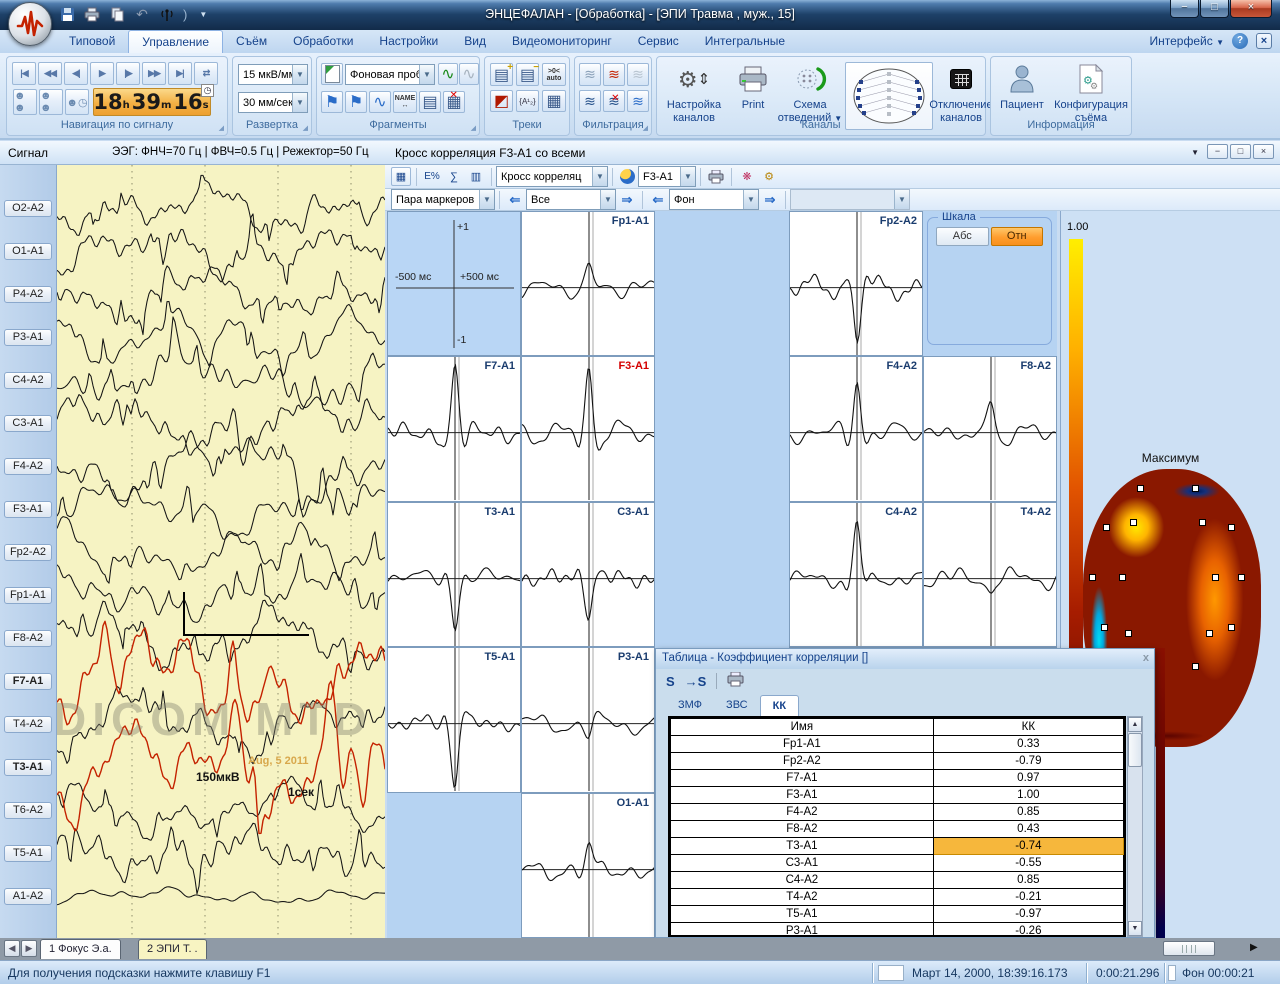 The width and height of the screenshot is (1280, 984). What do you see at coordinates (658, 41) in the screenshot?
I see `menu-tab-Сервис: Сервис` at bounding box center [658, 41].